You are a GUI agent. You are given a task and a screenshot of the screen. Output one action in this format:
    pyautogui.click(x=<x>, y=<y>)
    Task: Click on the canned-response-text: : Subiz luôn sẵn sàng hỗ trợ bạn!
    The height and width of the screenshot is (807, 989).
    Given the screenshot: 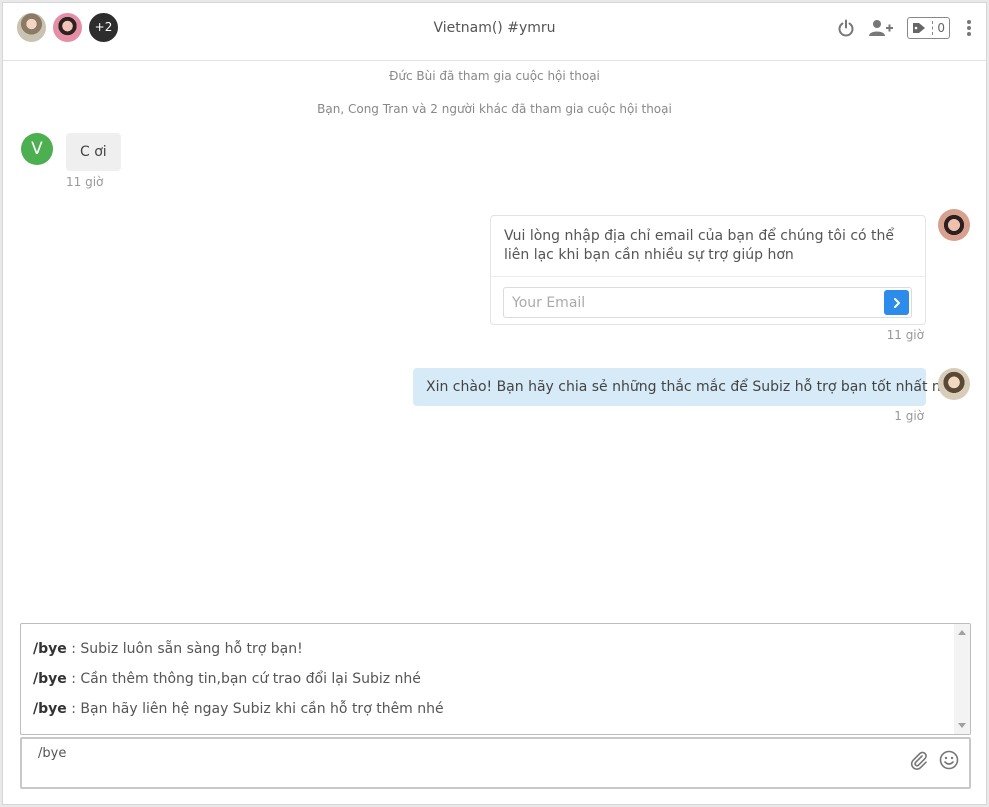 What is the action you would take?
    pyautogui.click(x=184, y=649)
    